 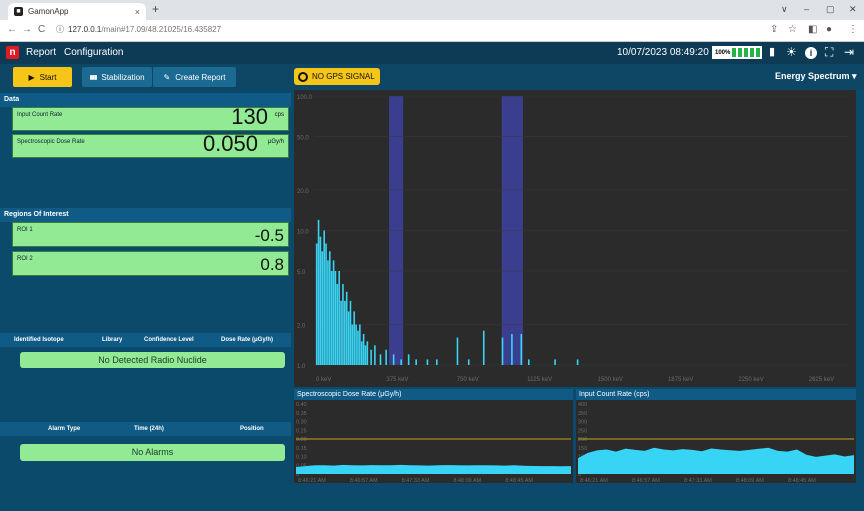 What do you see at coordinates (137, 12) in the screenshot?
I see `tab-close-icon: ×` at bounding box center [137, 12].